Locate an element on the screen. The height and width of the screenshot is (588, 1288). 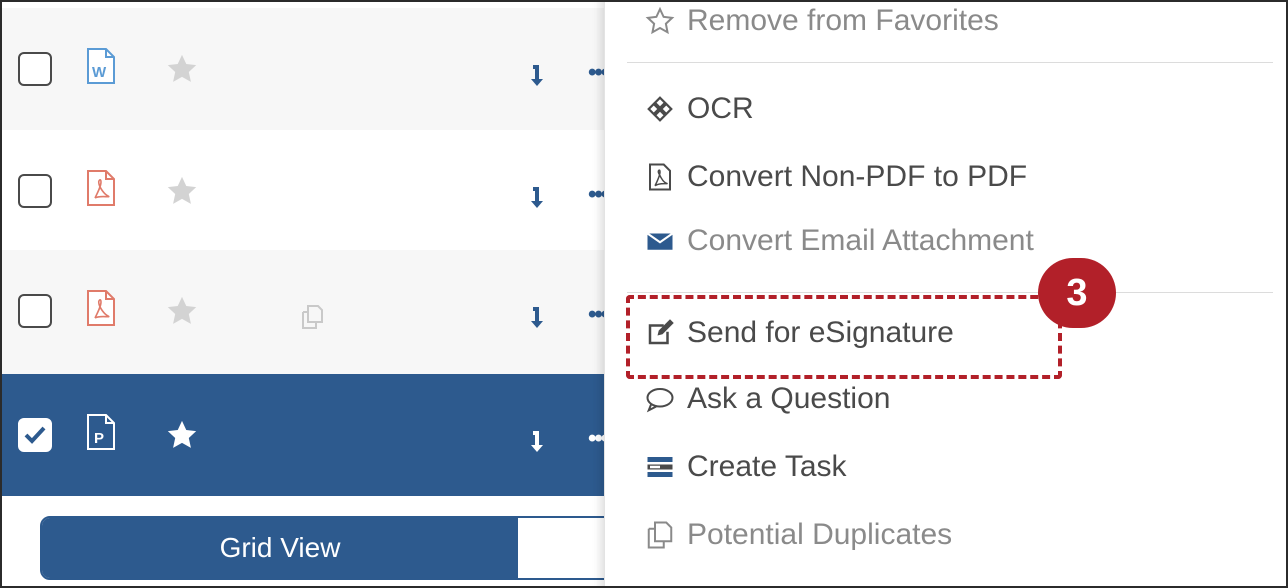
menu-item-ask-question: Ask a Question is located at coordinates (767, 399).